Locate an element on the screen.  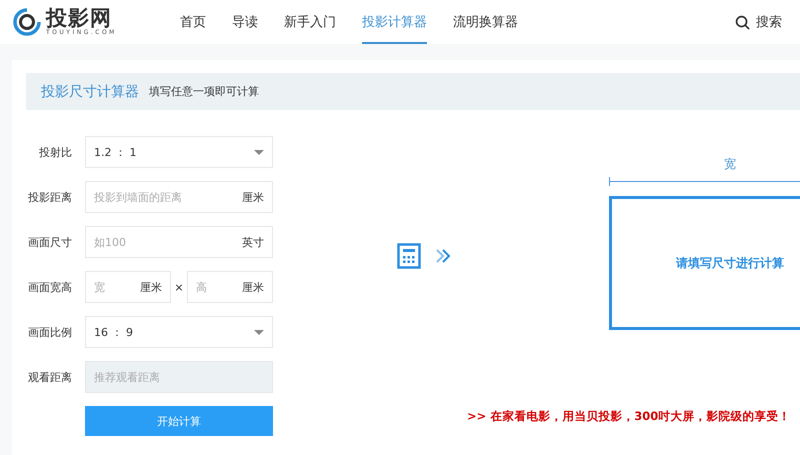
text-input: 宽 is located at coordinates (117, 287).